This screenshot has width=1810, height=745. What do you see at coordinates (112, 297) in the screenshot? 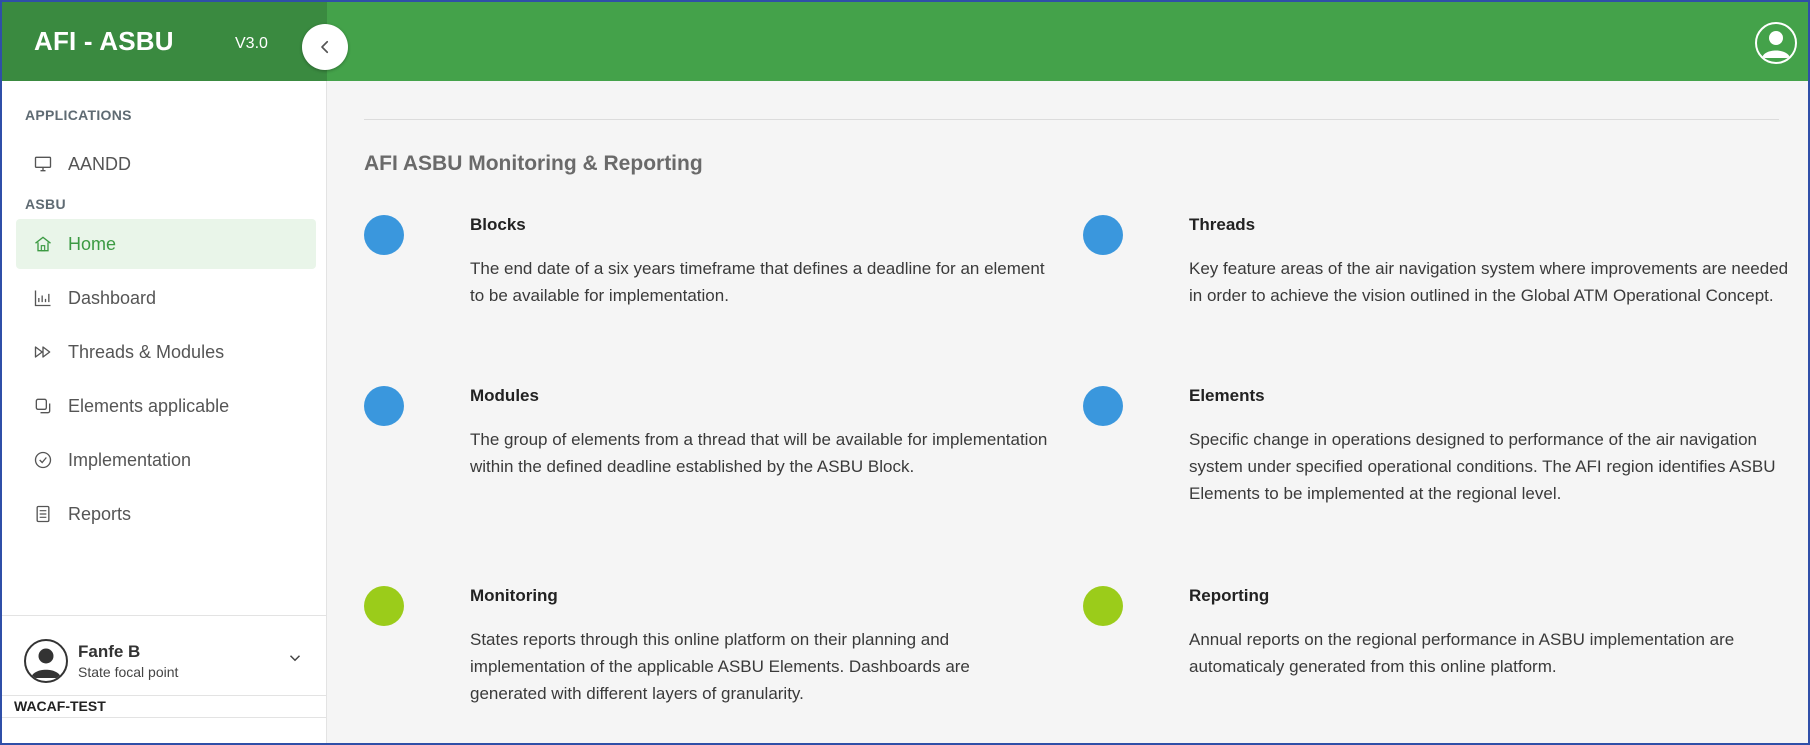
I see `sidebar-item-label: Dashboard` at bounding box center [112, 297].